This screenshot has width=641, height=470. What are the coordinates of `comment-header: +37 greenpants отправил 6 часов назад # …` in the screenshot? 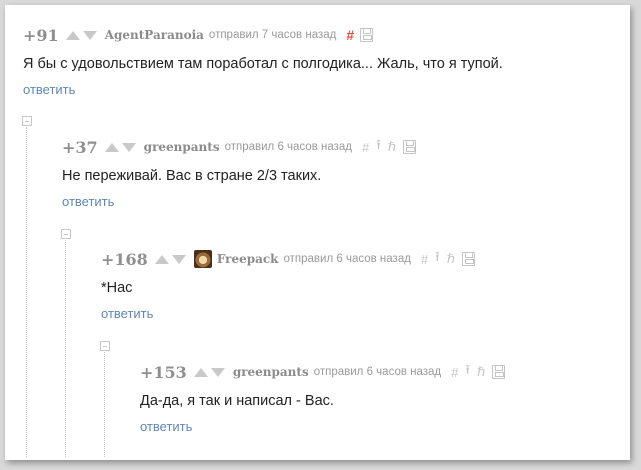 It's located at (239, 147).